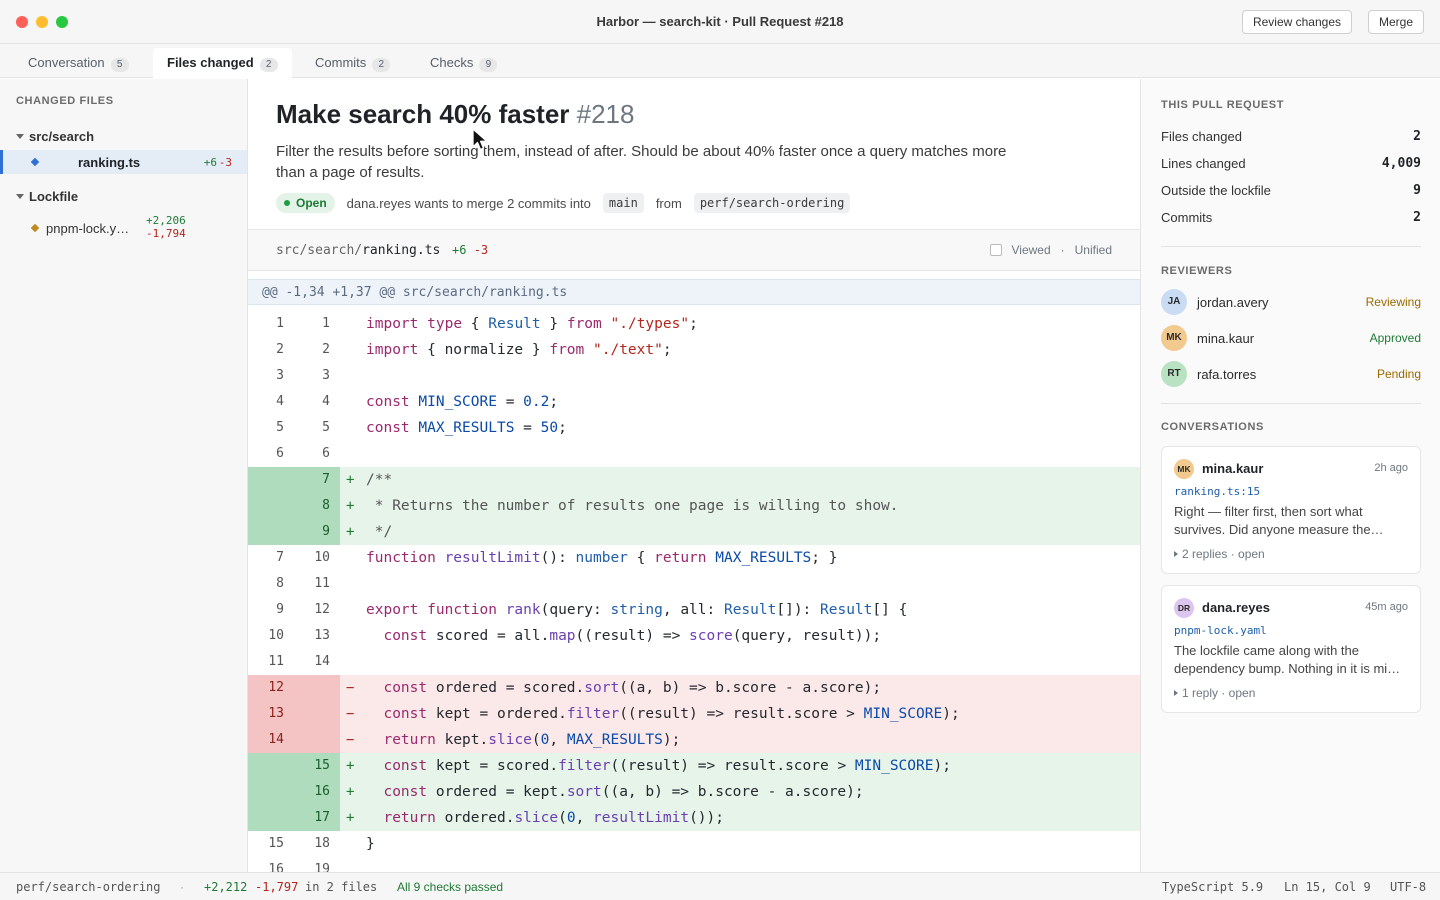 The image size is (1440, 900). What do you see at coordinates (312, 766) in the screenshot?
I see `new-line-number: 15` at bounding box center [312, 766].